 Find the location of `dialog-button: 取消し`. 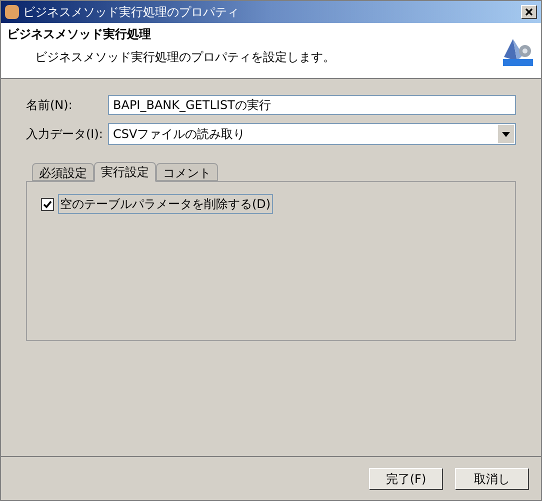

dialog-button: 取消し is located at coordinates (492, 479).